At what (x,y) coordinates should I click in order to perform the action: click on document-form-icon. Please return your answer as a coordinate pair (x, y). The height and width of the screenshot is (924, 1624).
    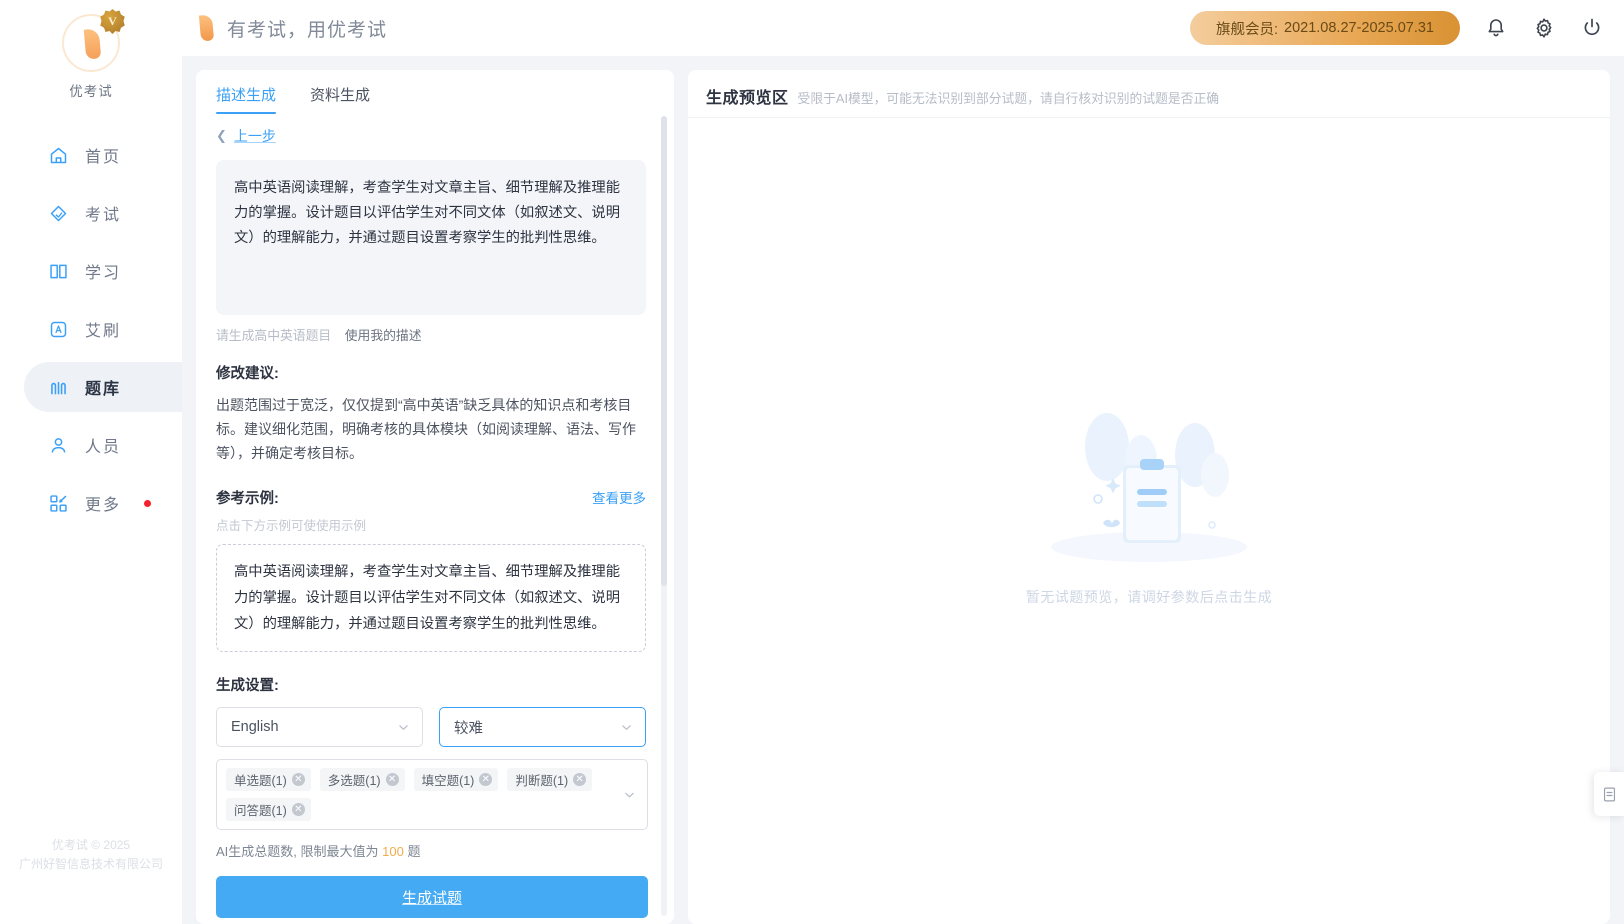
    Looking at the image, I should click on (1609, 794).